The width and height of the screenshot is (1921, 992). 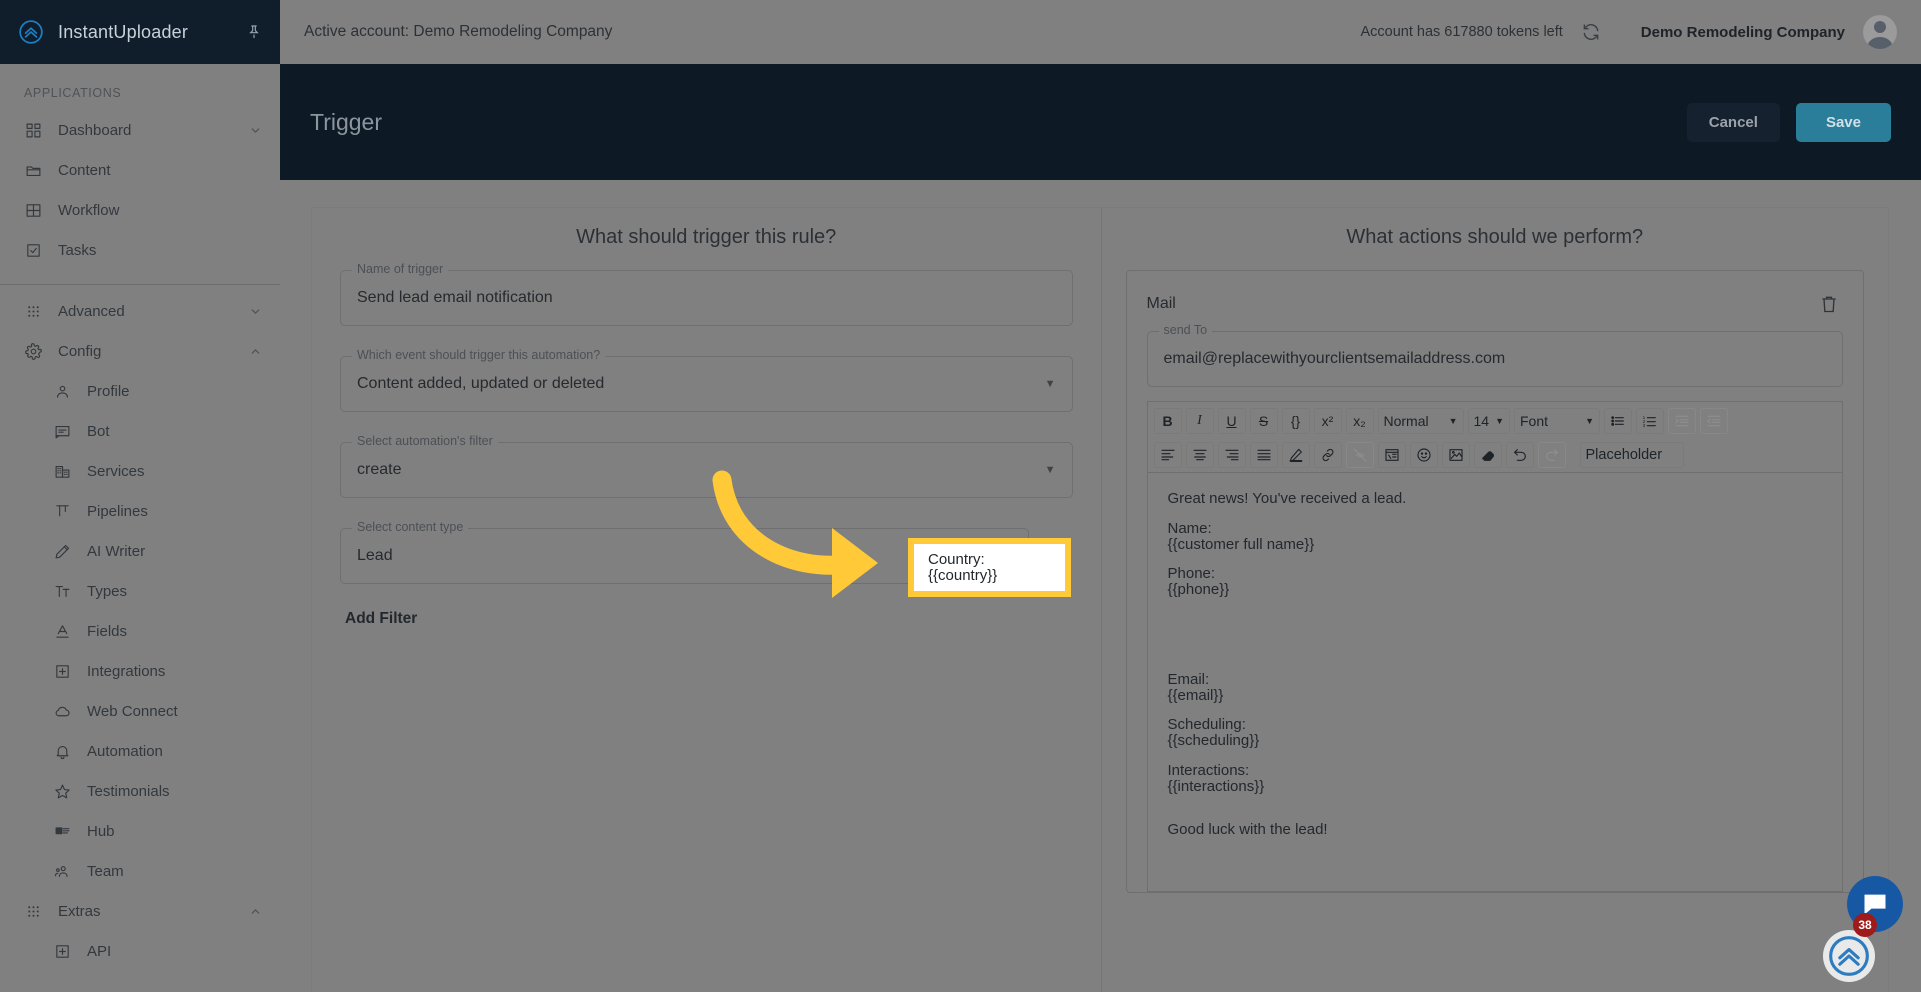 I want to click on sidebar-item-profile: Profile, so click(x=140, y=391).